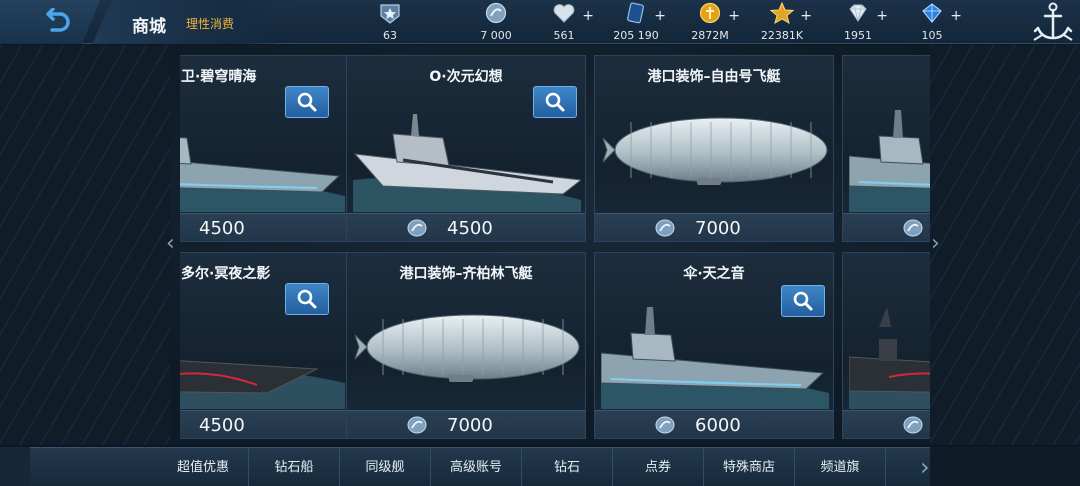  Describe the element at coordinates (265, 345) in the screenshot. I see `shop-item-card: 多尔·冥夜之影 4500` at that location.